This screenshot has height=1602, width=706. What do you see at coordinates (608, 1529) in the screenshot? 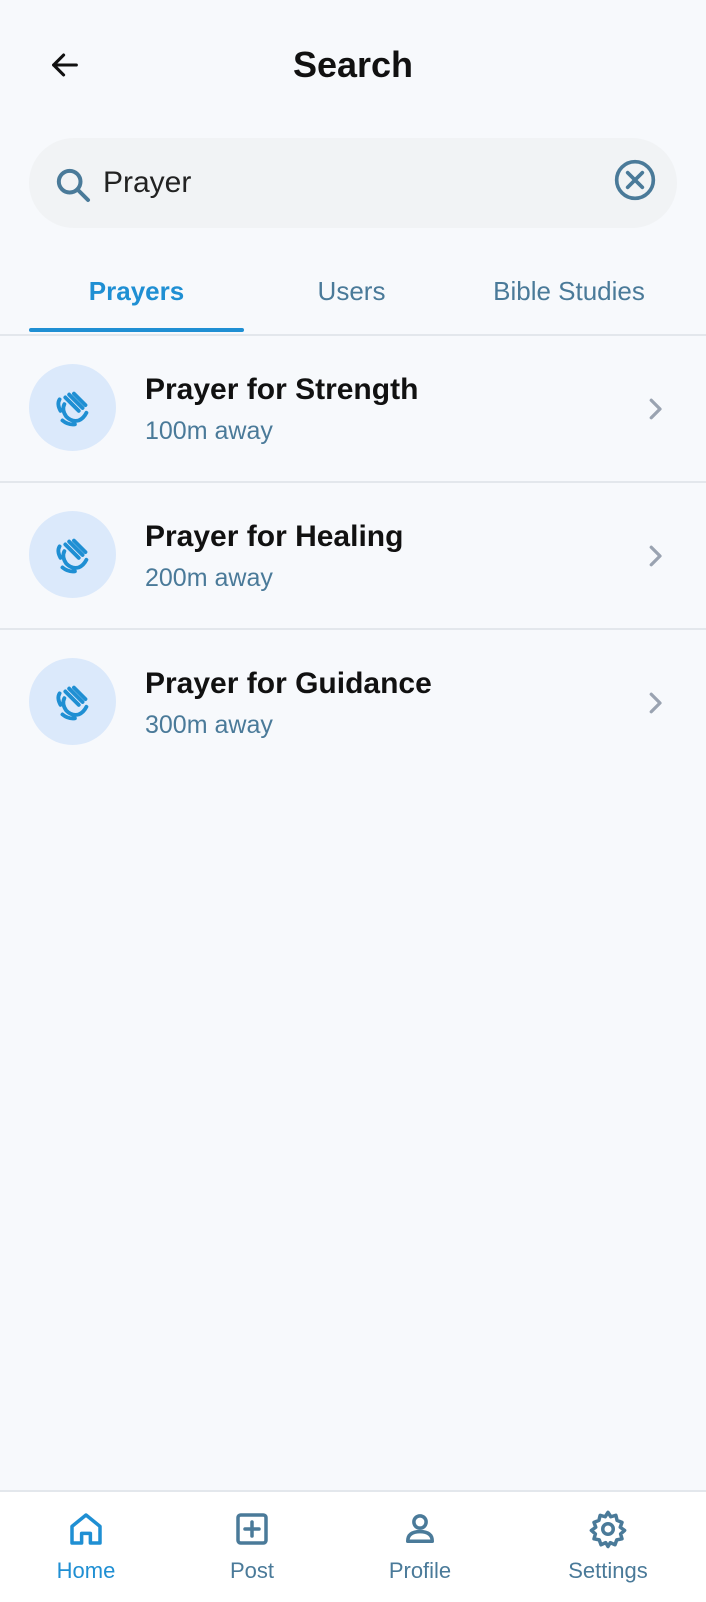
I see `gear-icon` at bounding box center [608, 1529].